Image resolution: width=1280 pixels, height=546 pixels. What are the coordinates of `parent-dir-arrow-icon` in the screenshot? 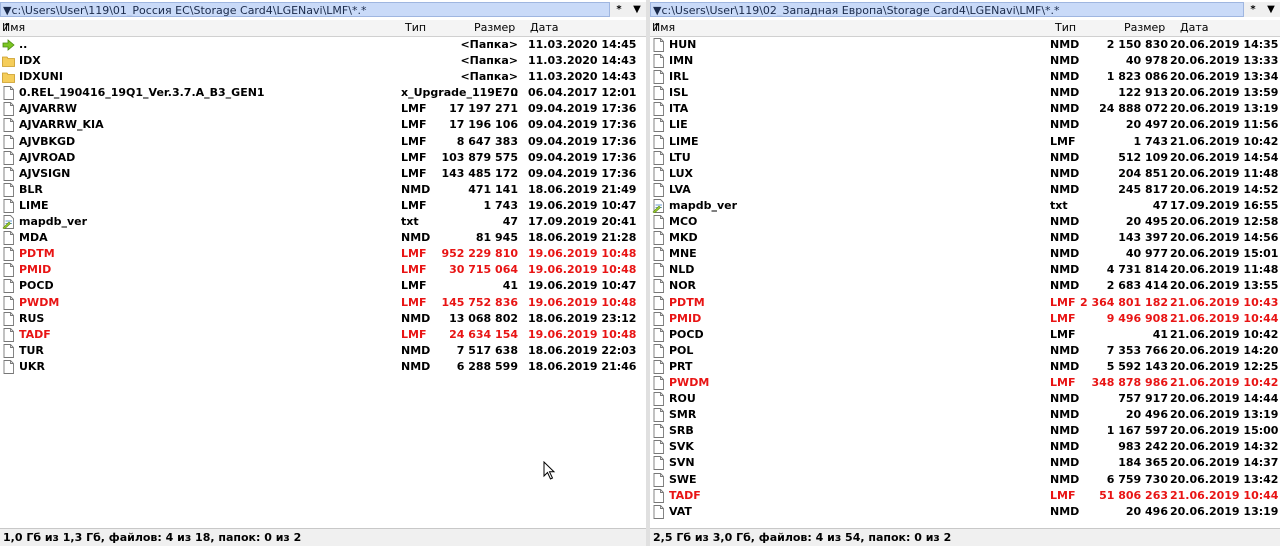 It's located at (8, 45).